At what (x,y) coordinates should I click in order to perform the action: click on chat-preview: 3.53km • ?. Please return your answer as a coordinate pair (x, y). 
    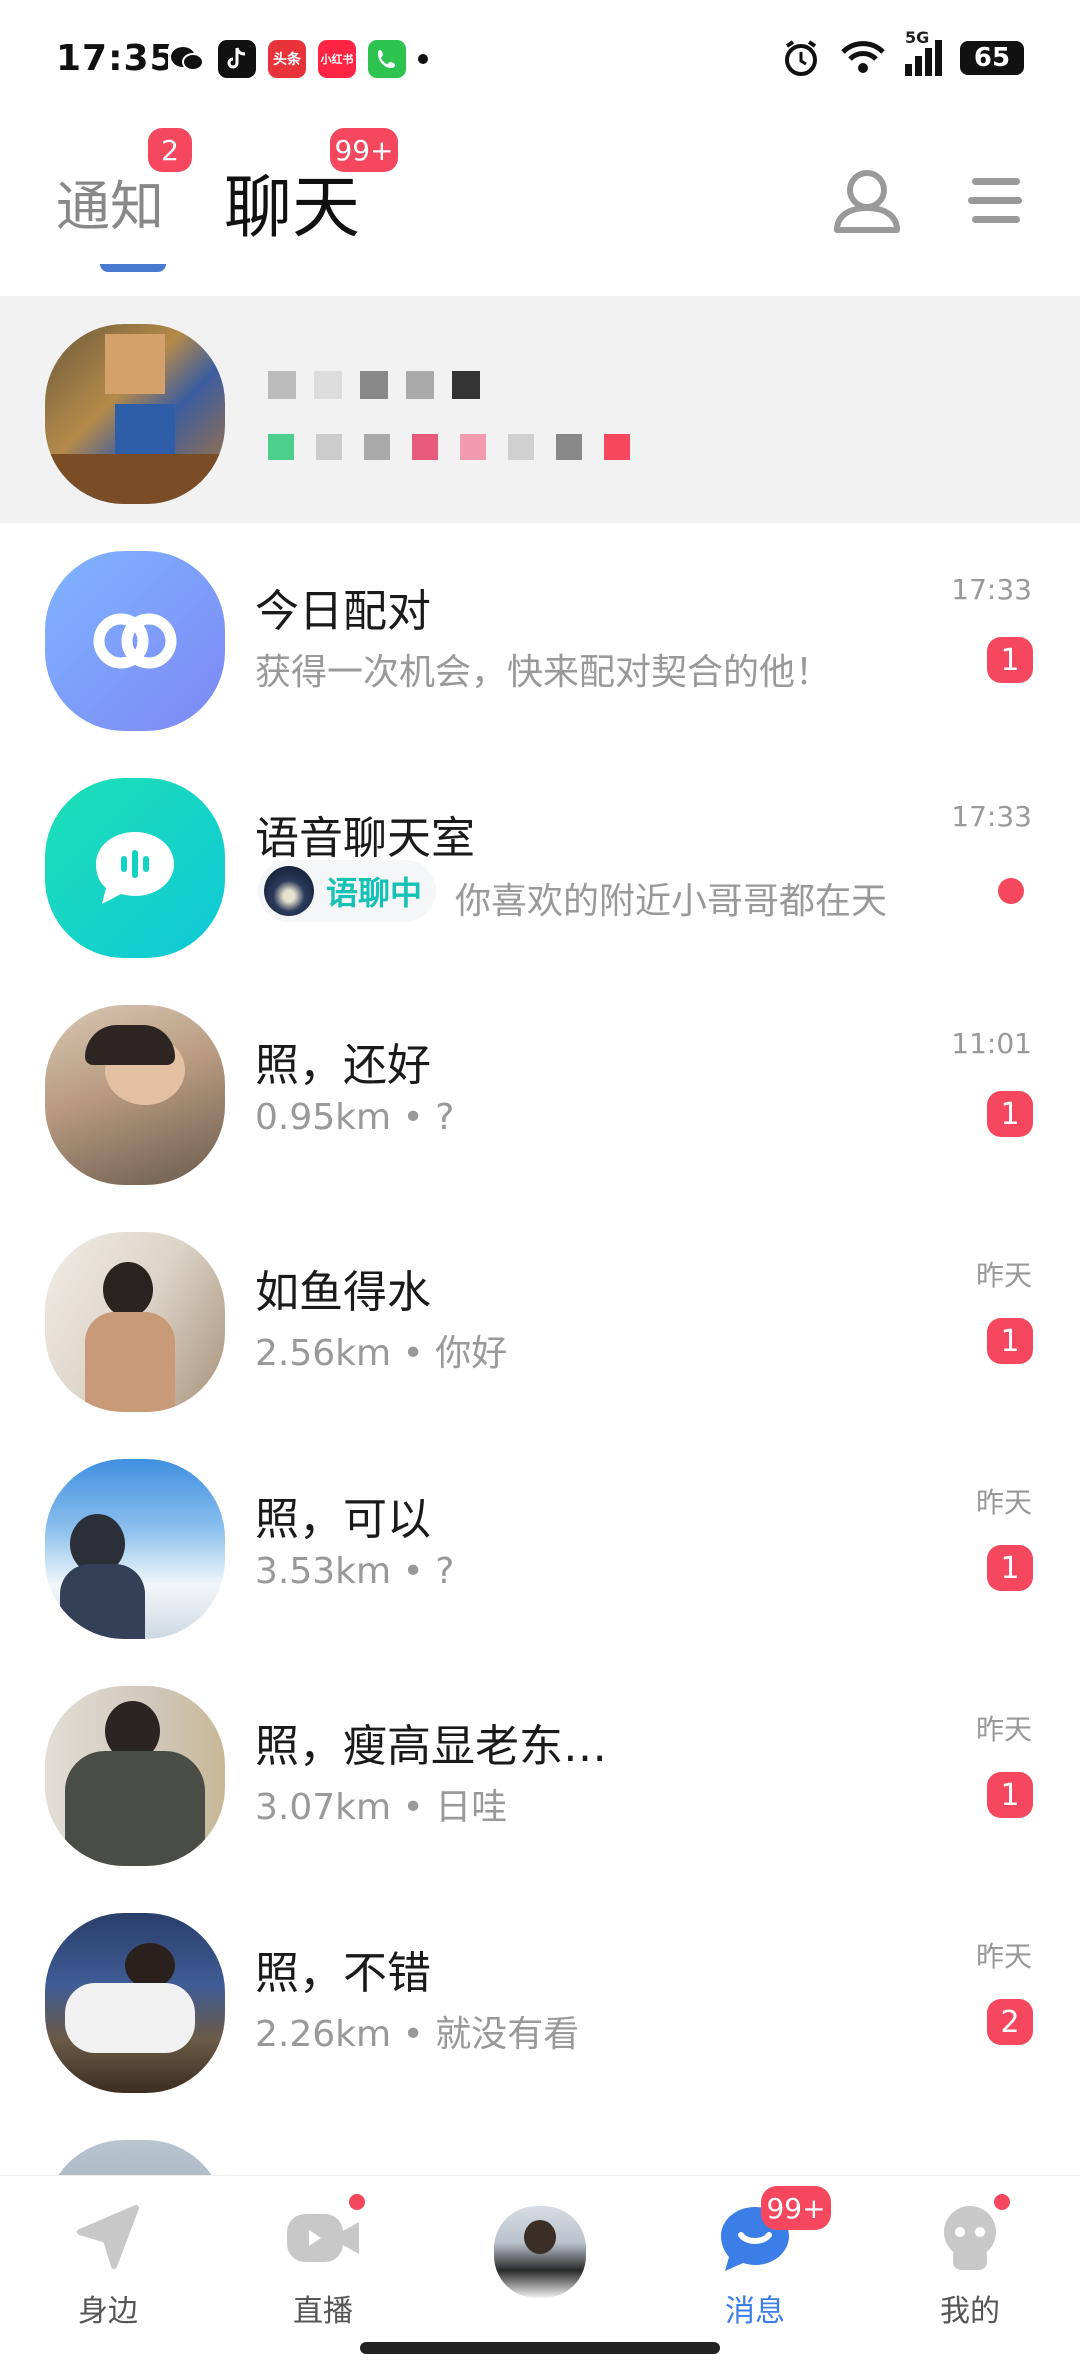
    Looking at the image, I should click on (355, 1571).